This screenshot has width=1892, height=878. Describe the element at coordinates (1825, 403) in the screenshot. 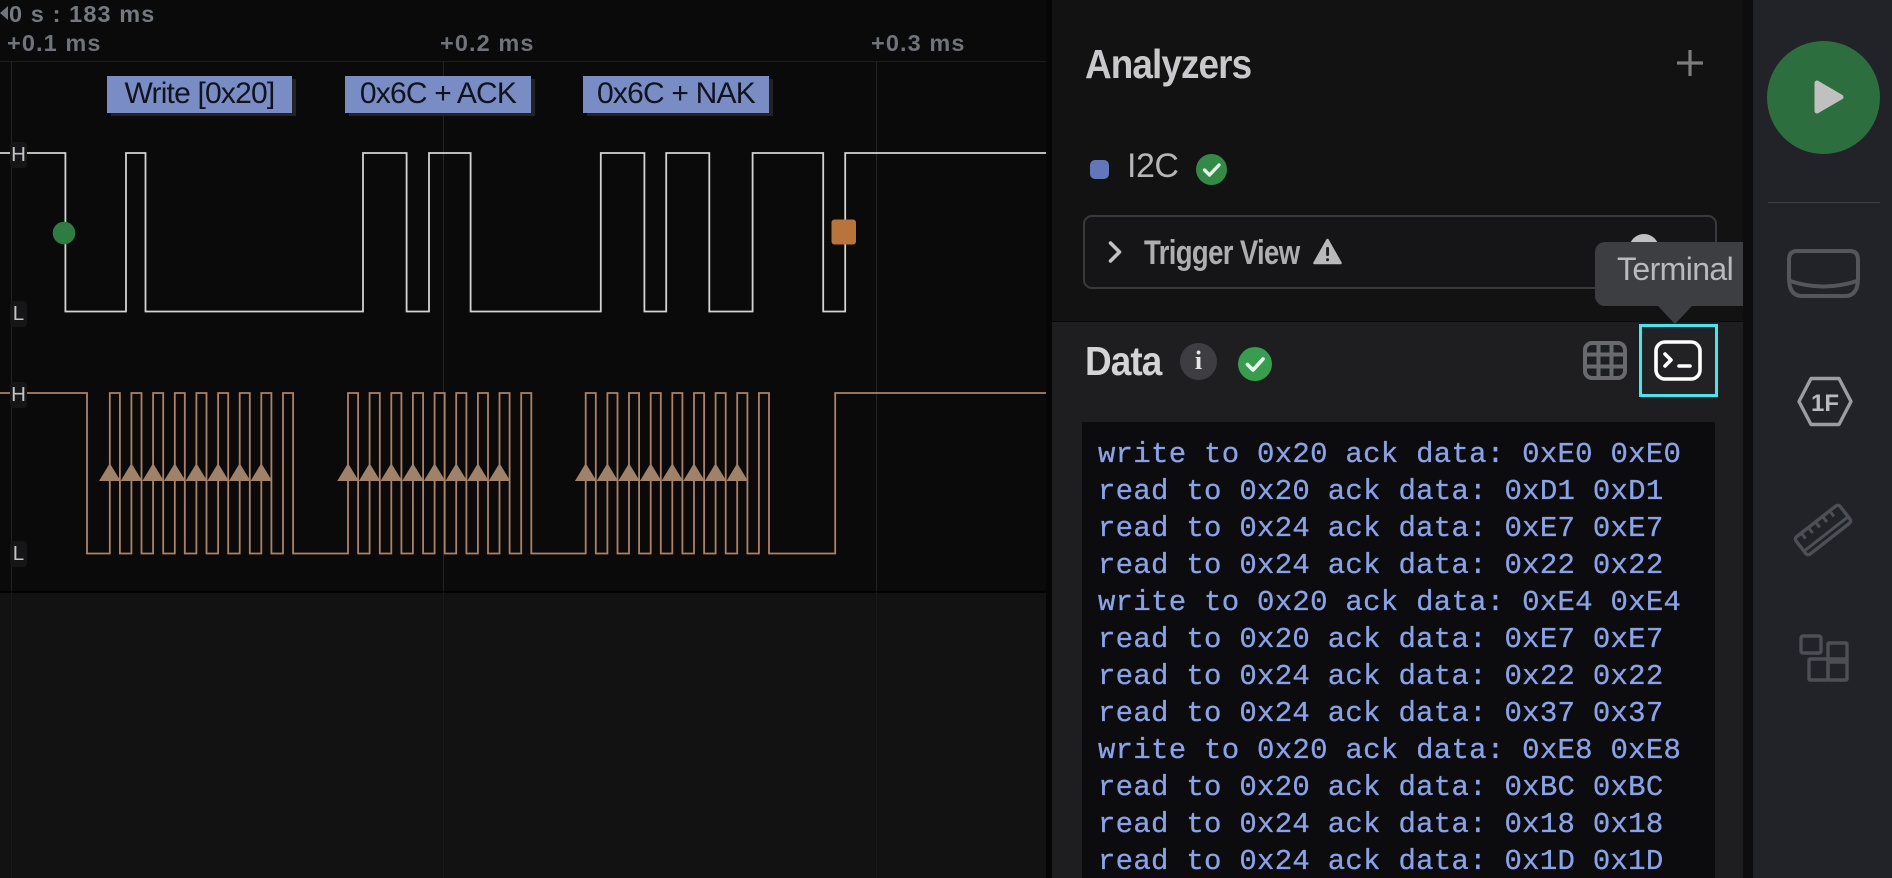

I see `svg-text: 1F` at that location.